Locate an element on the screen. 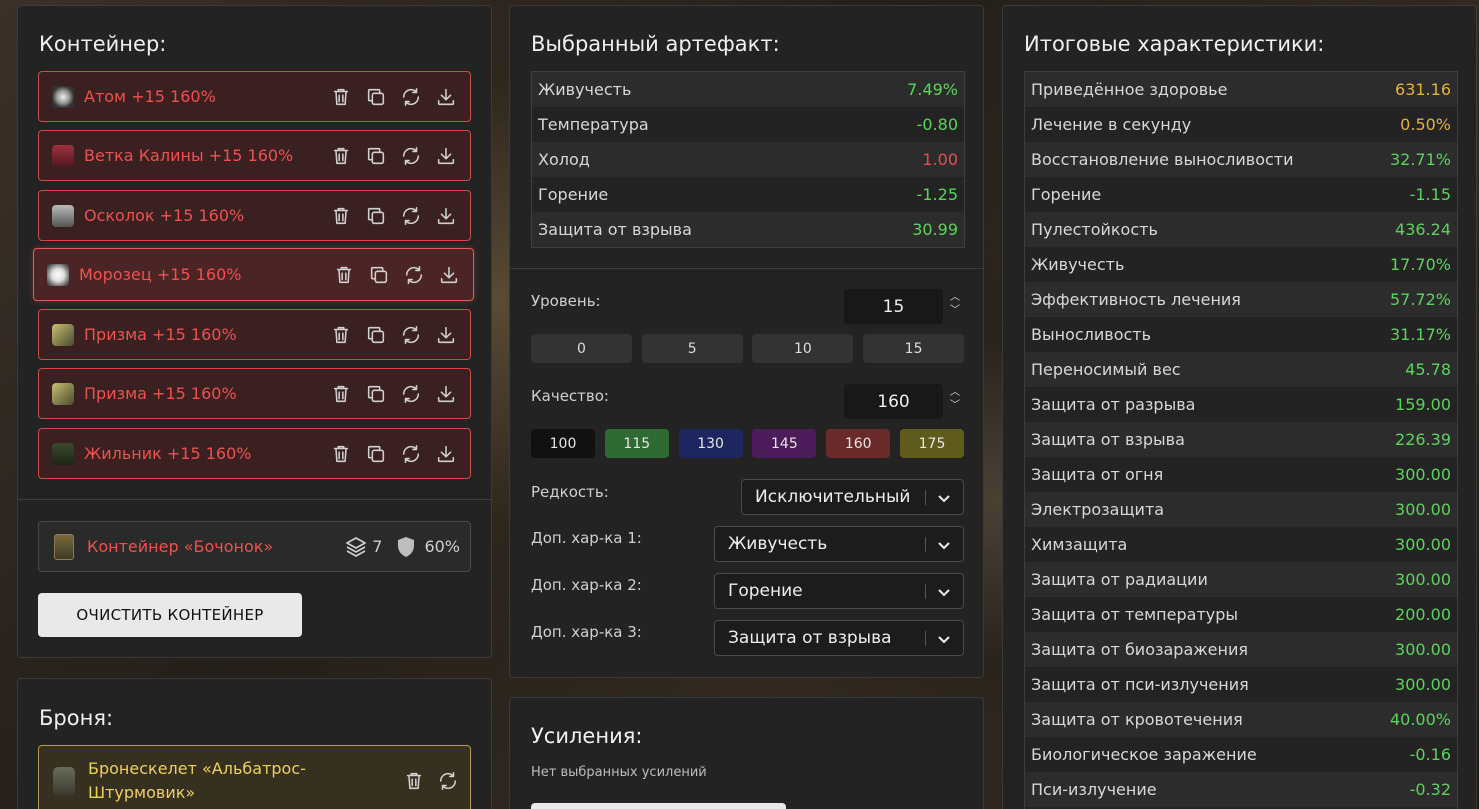 The height and width of the screenshot is (809, 1479). stat-row: Электрозащита 300.00 is located at coordinates (1241, 509).